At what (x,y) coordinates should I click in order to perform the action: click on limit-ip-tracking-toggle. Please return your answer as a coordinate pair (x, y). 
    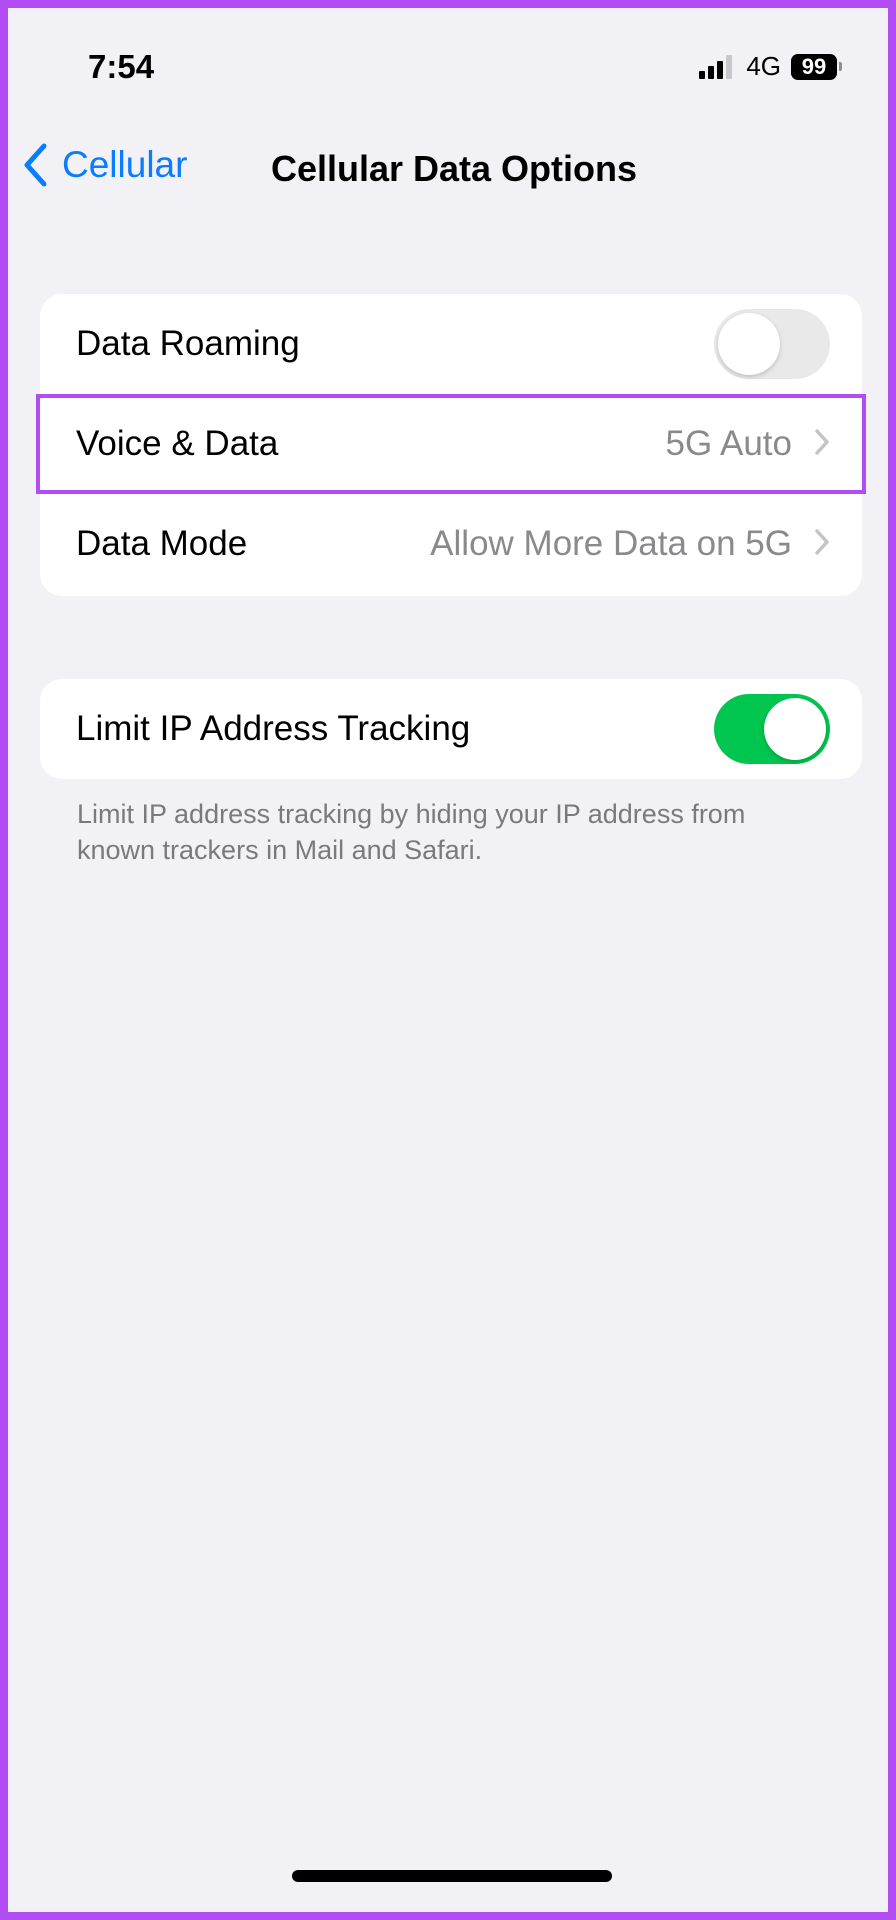
    Looking at the image, I should click on (772, 729).